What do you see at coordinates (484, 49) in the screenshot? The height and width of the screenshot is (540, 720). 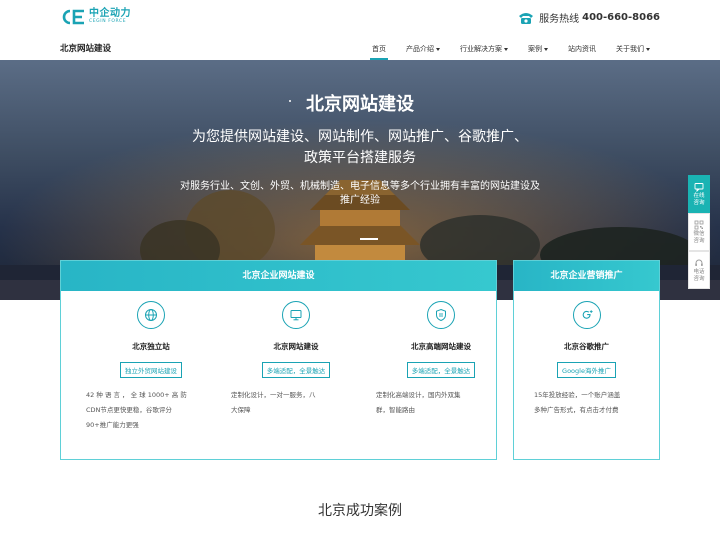 I see `nav-item-solutions: 行业解决方案` at bounding box center [484, 49].